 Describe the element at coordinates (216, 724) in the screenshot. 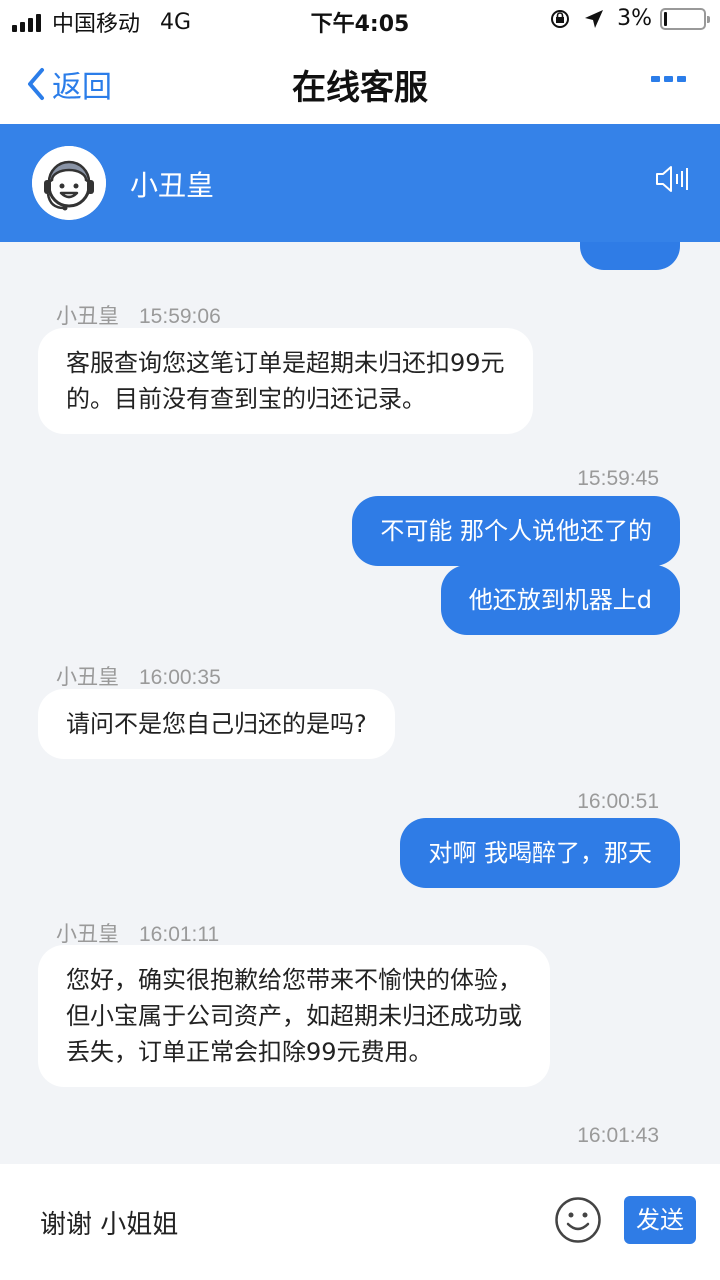

I see `message-bubble-agent: 请问不是您自己归还的是吗?` at that location.